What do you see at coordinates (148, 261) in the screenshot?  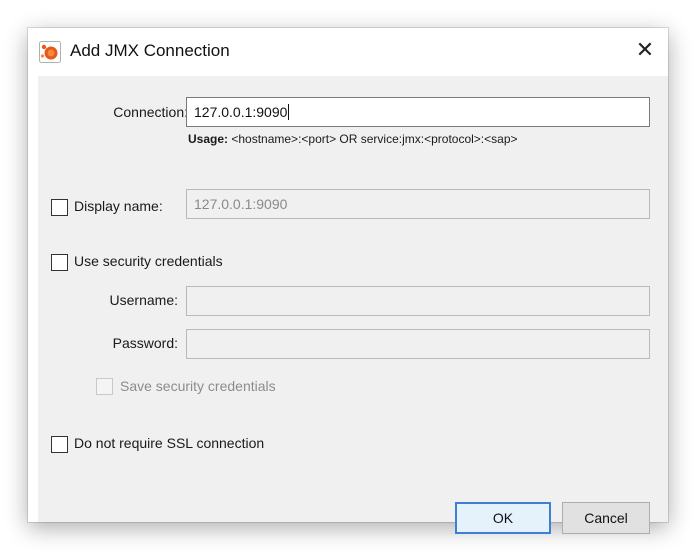 I see `use-security-credentials-label: Use security credentials` at bounding box center [148, 261].